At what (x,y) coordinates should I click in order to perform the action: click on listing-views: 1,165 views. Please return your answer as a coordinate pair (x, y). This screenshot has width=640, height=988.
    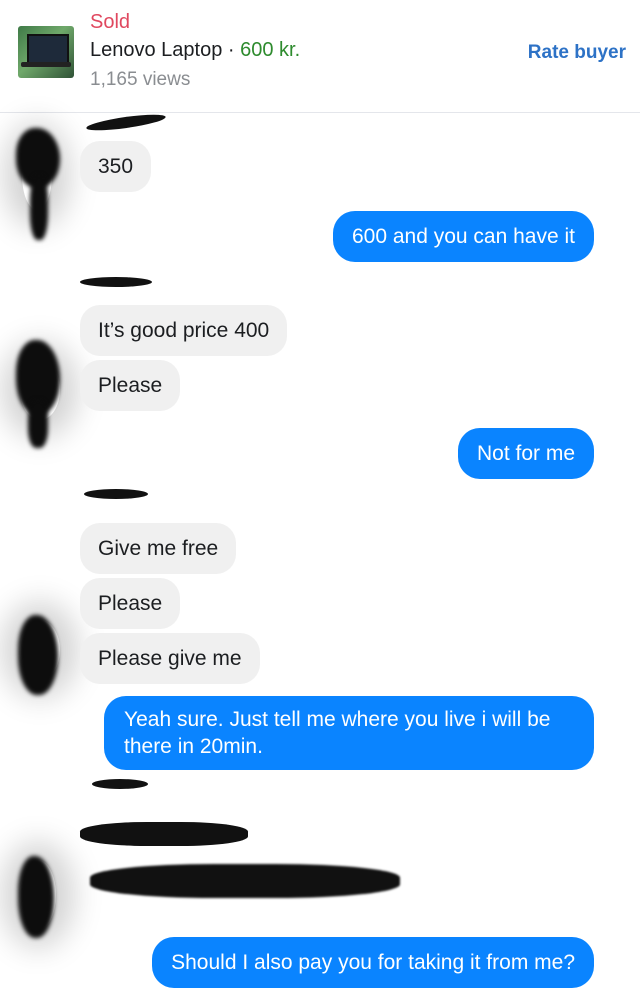
    Looking at the image, I should click on (140, 79).